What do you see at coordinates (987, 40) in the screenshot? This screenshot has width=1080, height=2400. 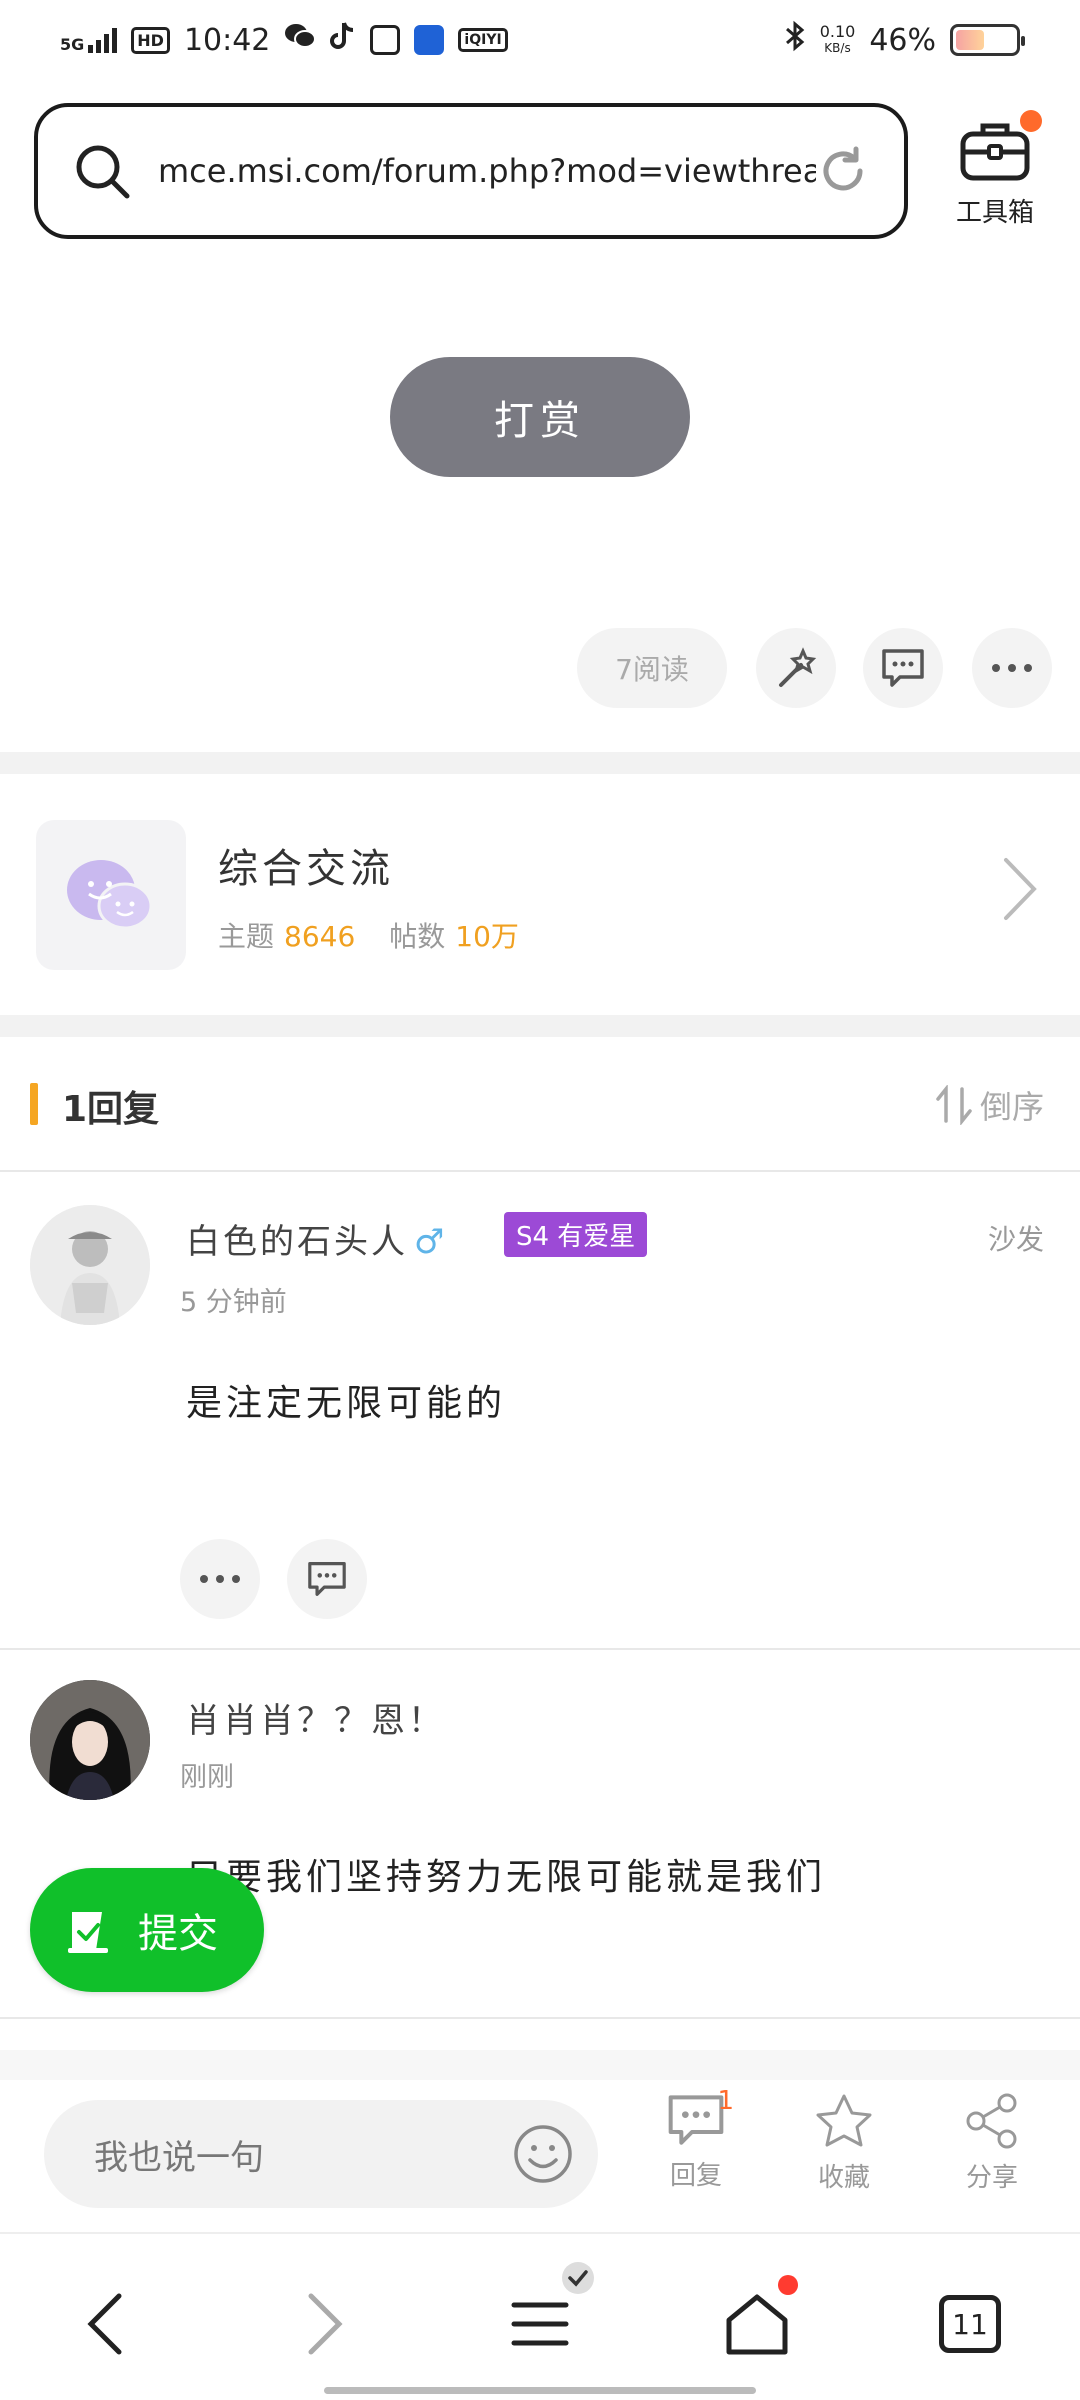 I see `battery-icon` at bounding box center [987, 40].